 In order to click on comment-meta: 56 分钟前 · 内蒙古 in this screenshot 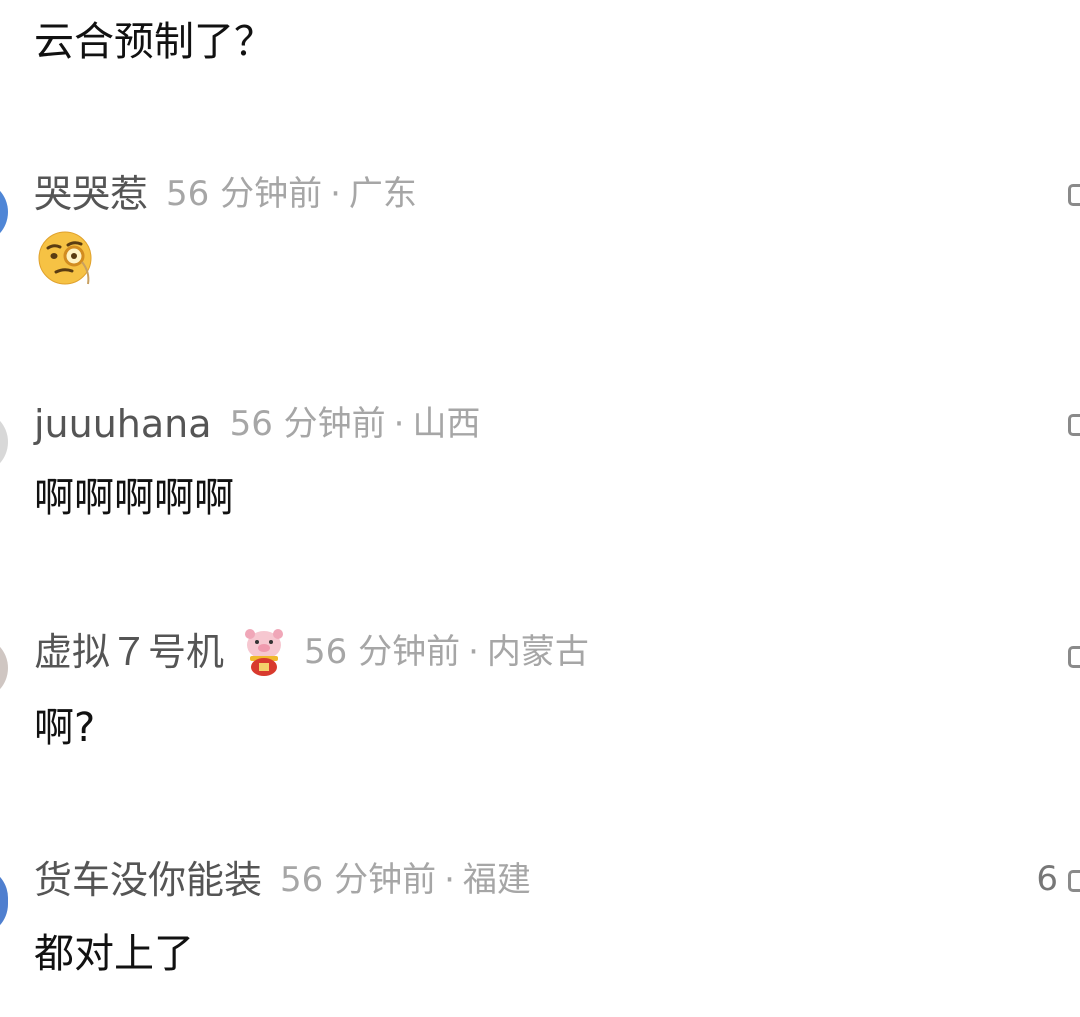, I will do `click(446, 652)`.